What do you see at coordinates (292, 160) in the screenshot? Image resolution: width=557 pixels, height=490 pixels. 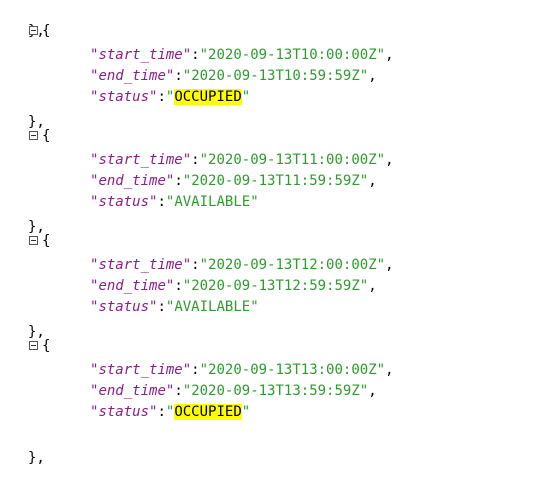 I see `start-time-value: 2020-09-13T11:00:00Z` at bounding box center [292, 160].